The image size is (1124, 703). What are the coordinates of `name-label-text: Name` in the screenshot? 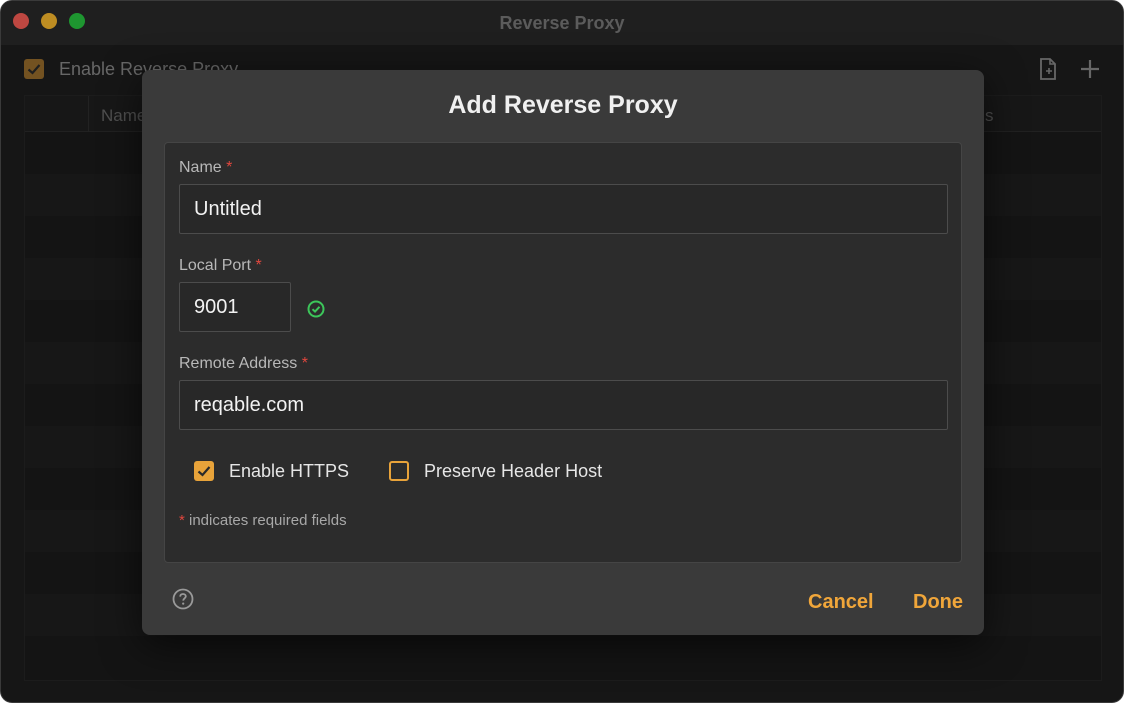 It's located at (200, 167).